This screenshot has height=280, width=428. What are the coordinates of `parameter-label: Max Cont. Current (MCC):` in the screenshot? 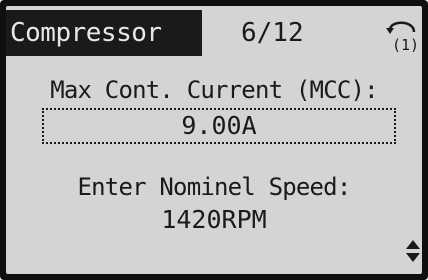 It's located at (214, 90).